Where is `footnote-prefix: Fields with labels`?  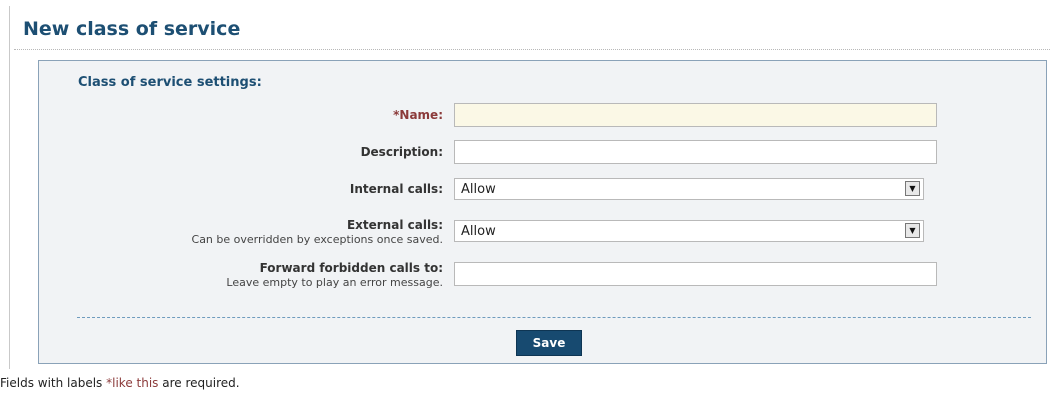
footnote-prefix: Fields with labels is located at coordinates (53, 383).